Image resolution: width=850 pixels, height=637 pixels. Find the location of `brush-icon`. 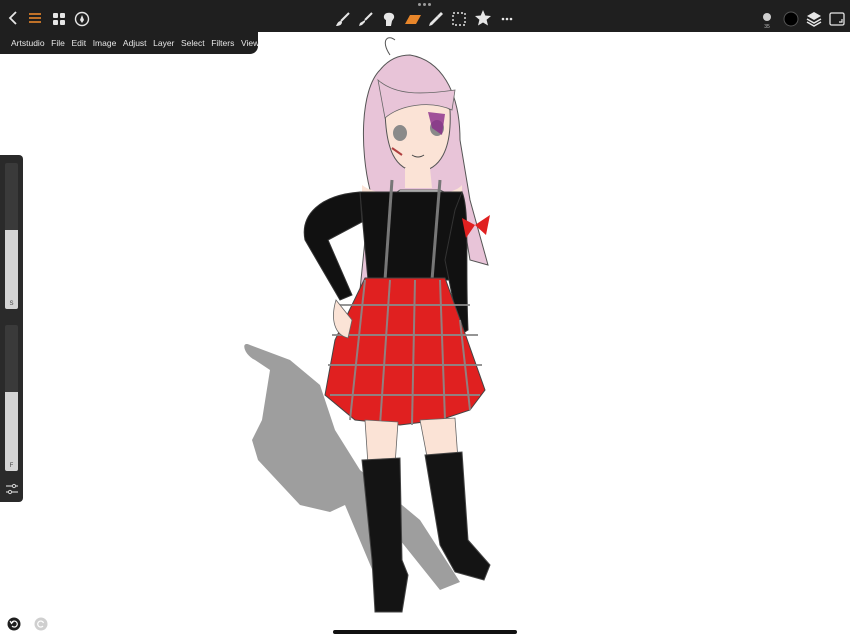

brush-icon is located at coordinates (343, 19).